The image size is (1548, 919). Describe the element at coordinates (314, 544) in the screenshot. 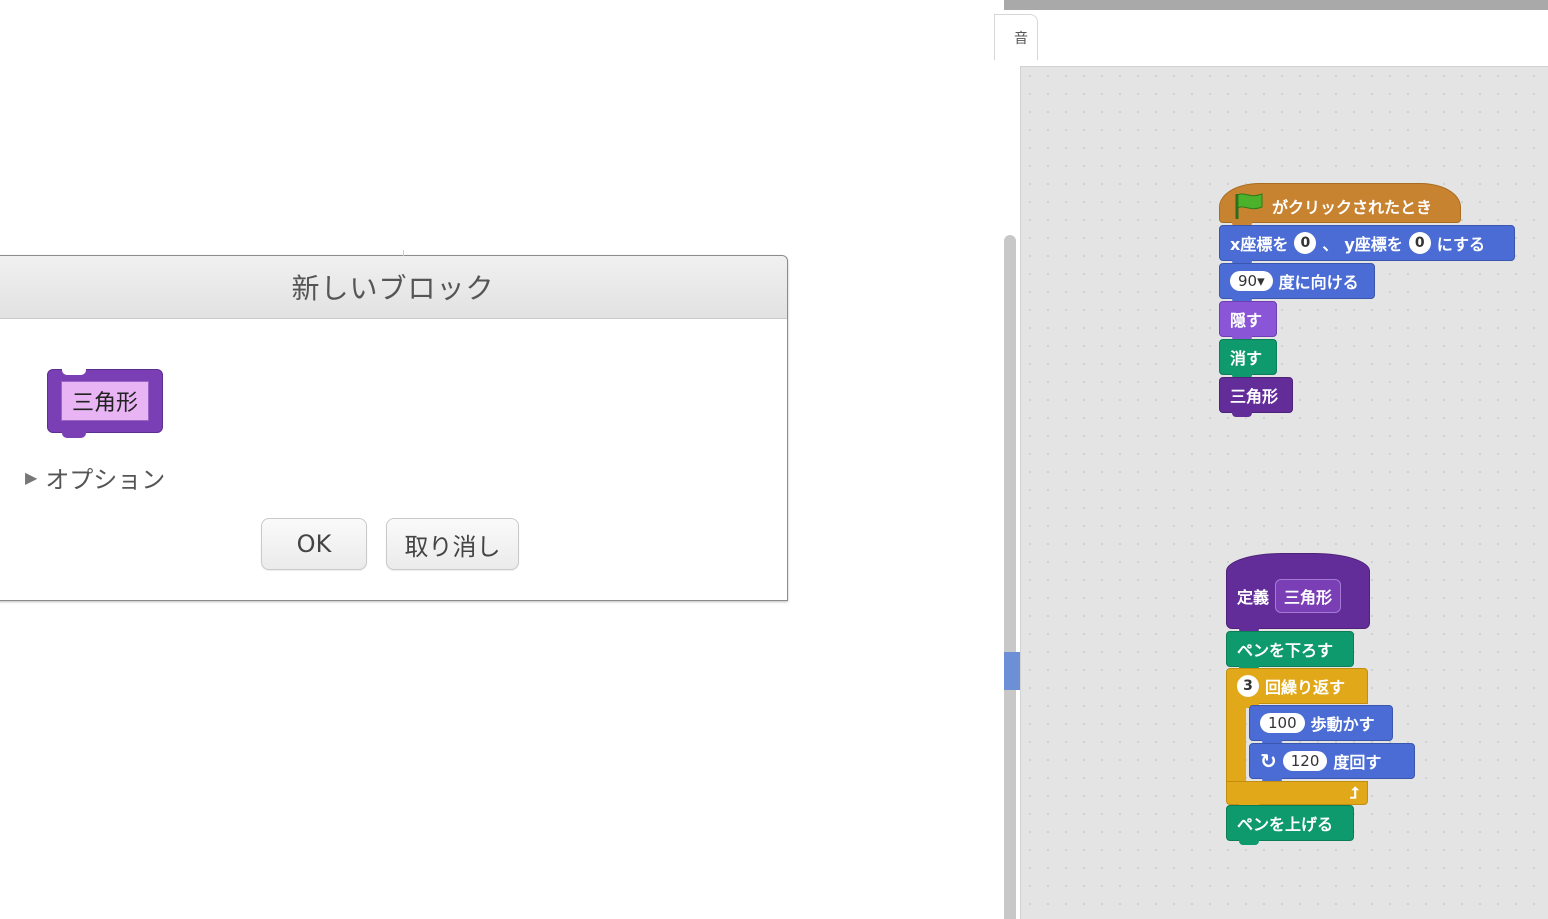

I see `ok-button: OK` at that location.